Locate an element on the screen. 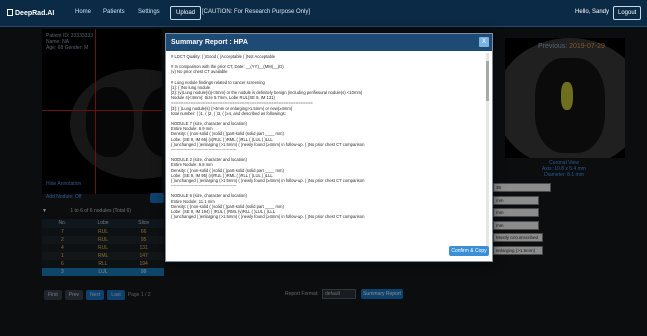 The height and width of the screenshot is (336, 647). nav-link-patients: Patients is located at coordinates (114, 12).